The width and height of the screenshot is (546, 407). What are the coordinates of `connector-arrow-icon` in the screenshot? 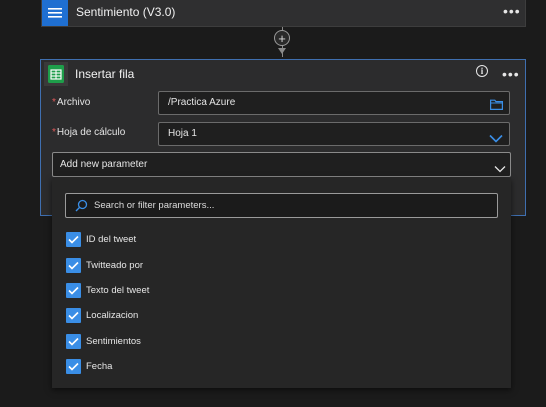 It's located at (282, 51).